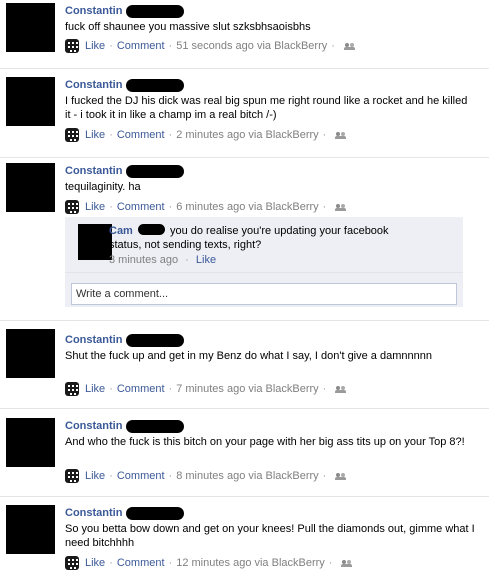 This screenshot has height=588, width=489. What do you see at coordinates (103, 187) in the screenshot?
I see `post-message: tequilaginity. ha` at bounding box center [103, 187].